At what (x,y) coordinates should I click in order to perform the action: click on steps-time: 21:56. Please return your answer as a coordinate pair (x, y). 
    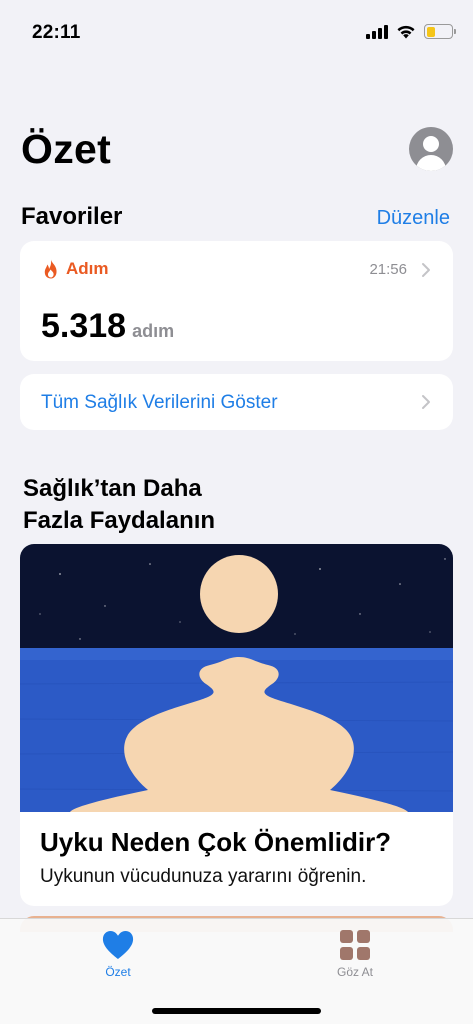
    Looking at the image, I should click on (388, 269).